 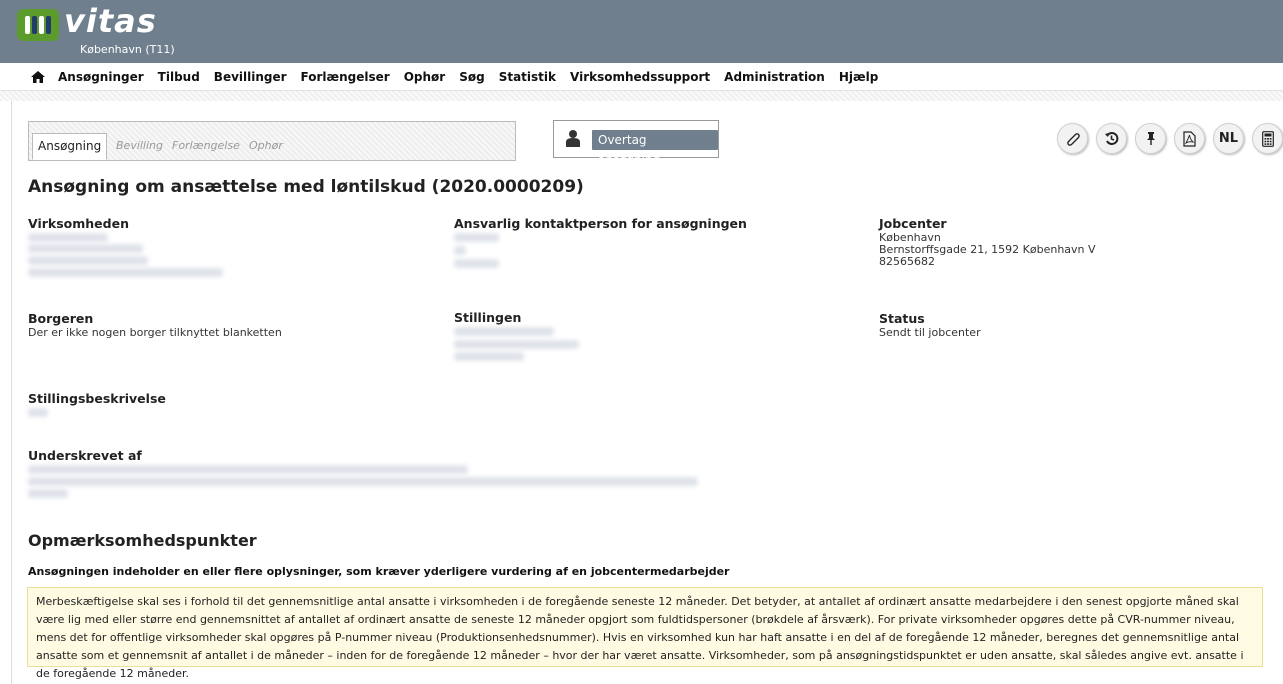 I want to click on tab-bar: Ansøgning Bevilling Forlængelse Ophør, so click(x=272, y=141).